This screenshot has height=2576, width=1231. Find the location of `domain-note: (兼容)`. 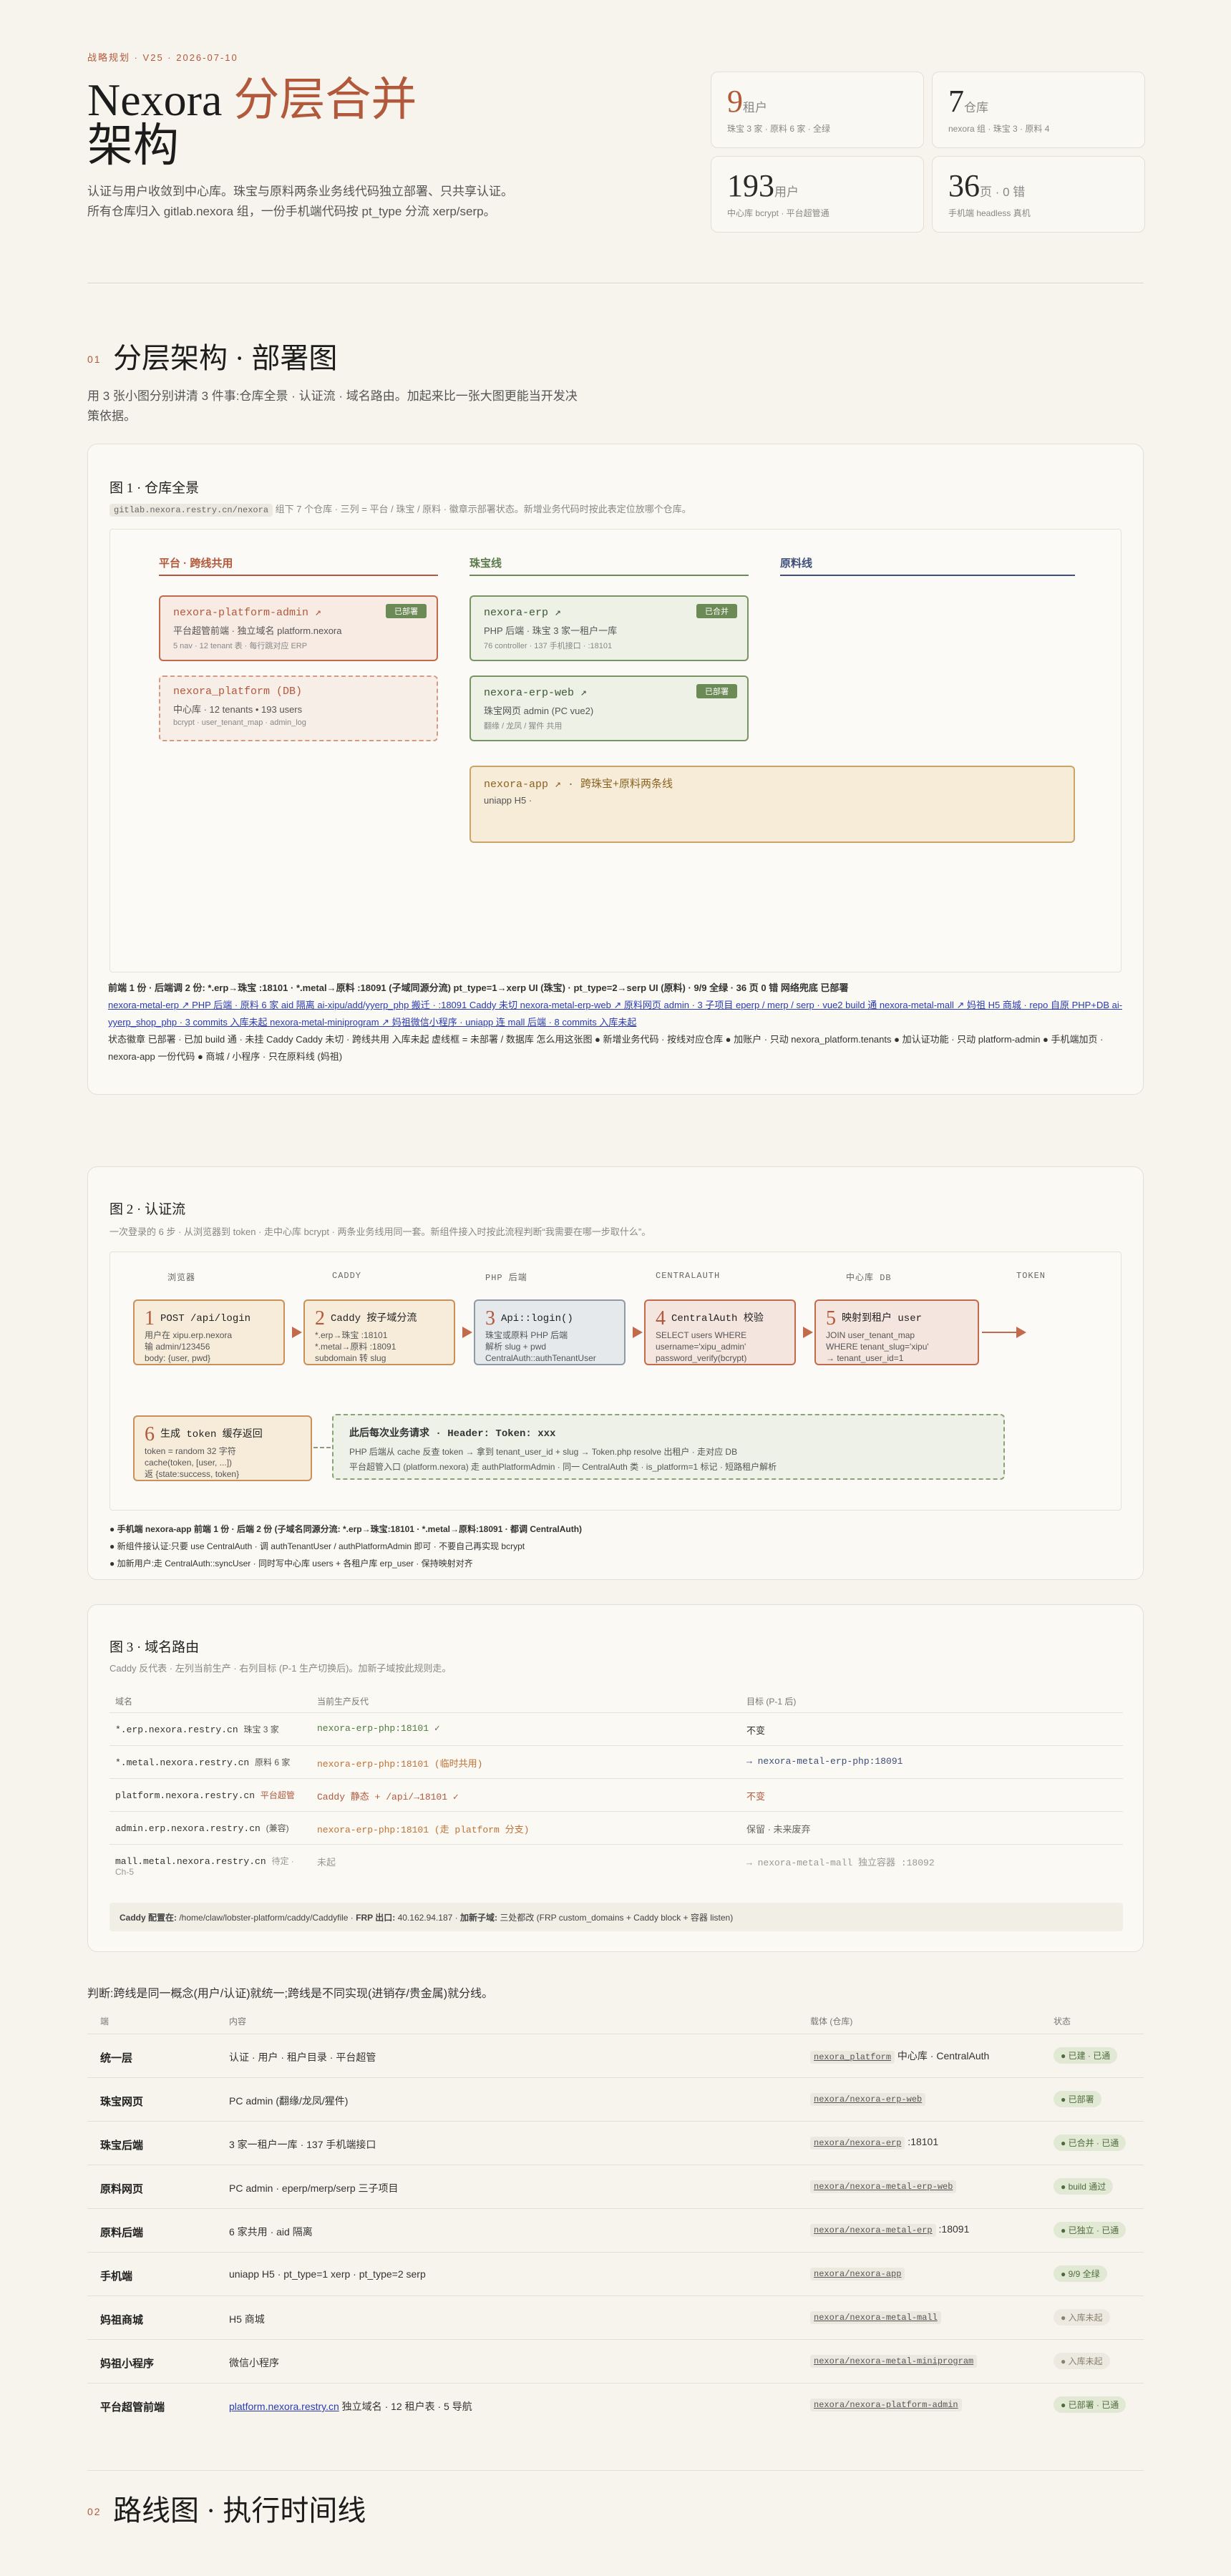

domain-note: (兼容) is located at coordinates (277, 1828).